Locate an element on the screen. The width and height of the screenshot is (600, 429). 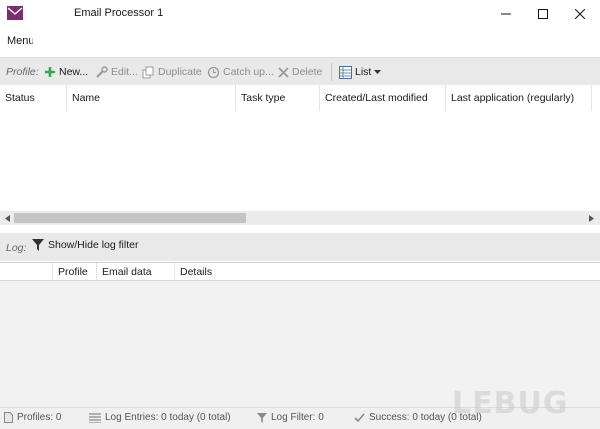
minimize-icon is located at coordinates (505, 14).